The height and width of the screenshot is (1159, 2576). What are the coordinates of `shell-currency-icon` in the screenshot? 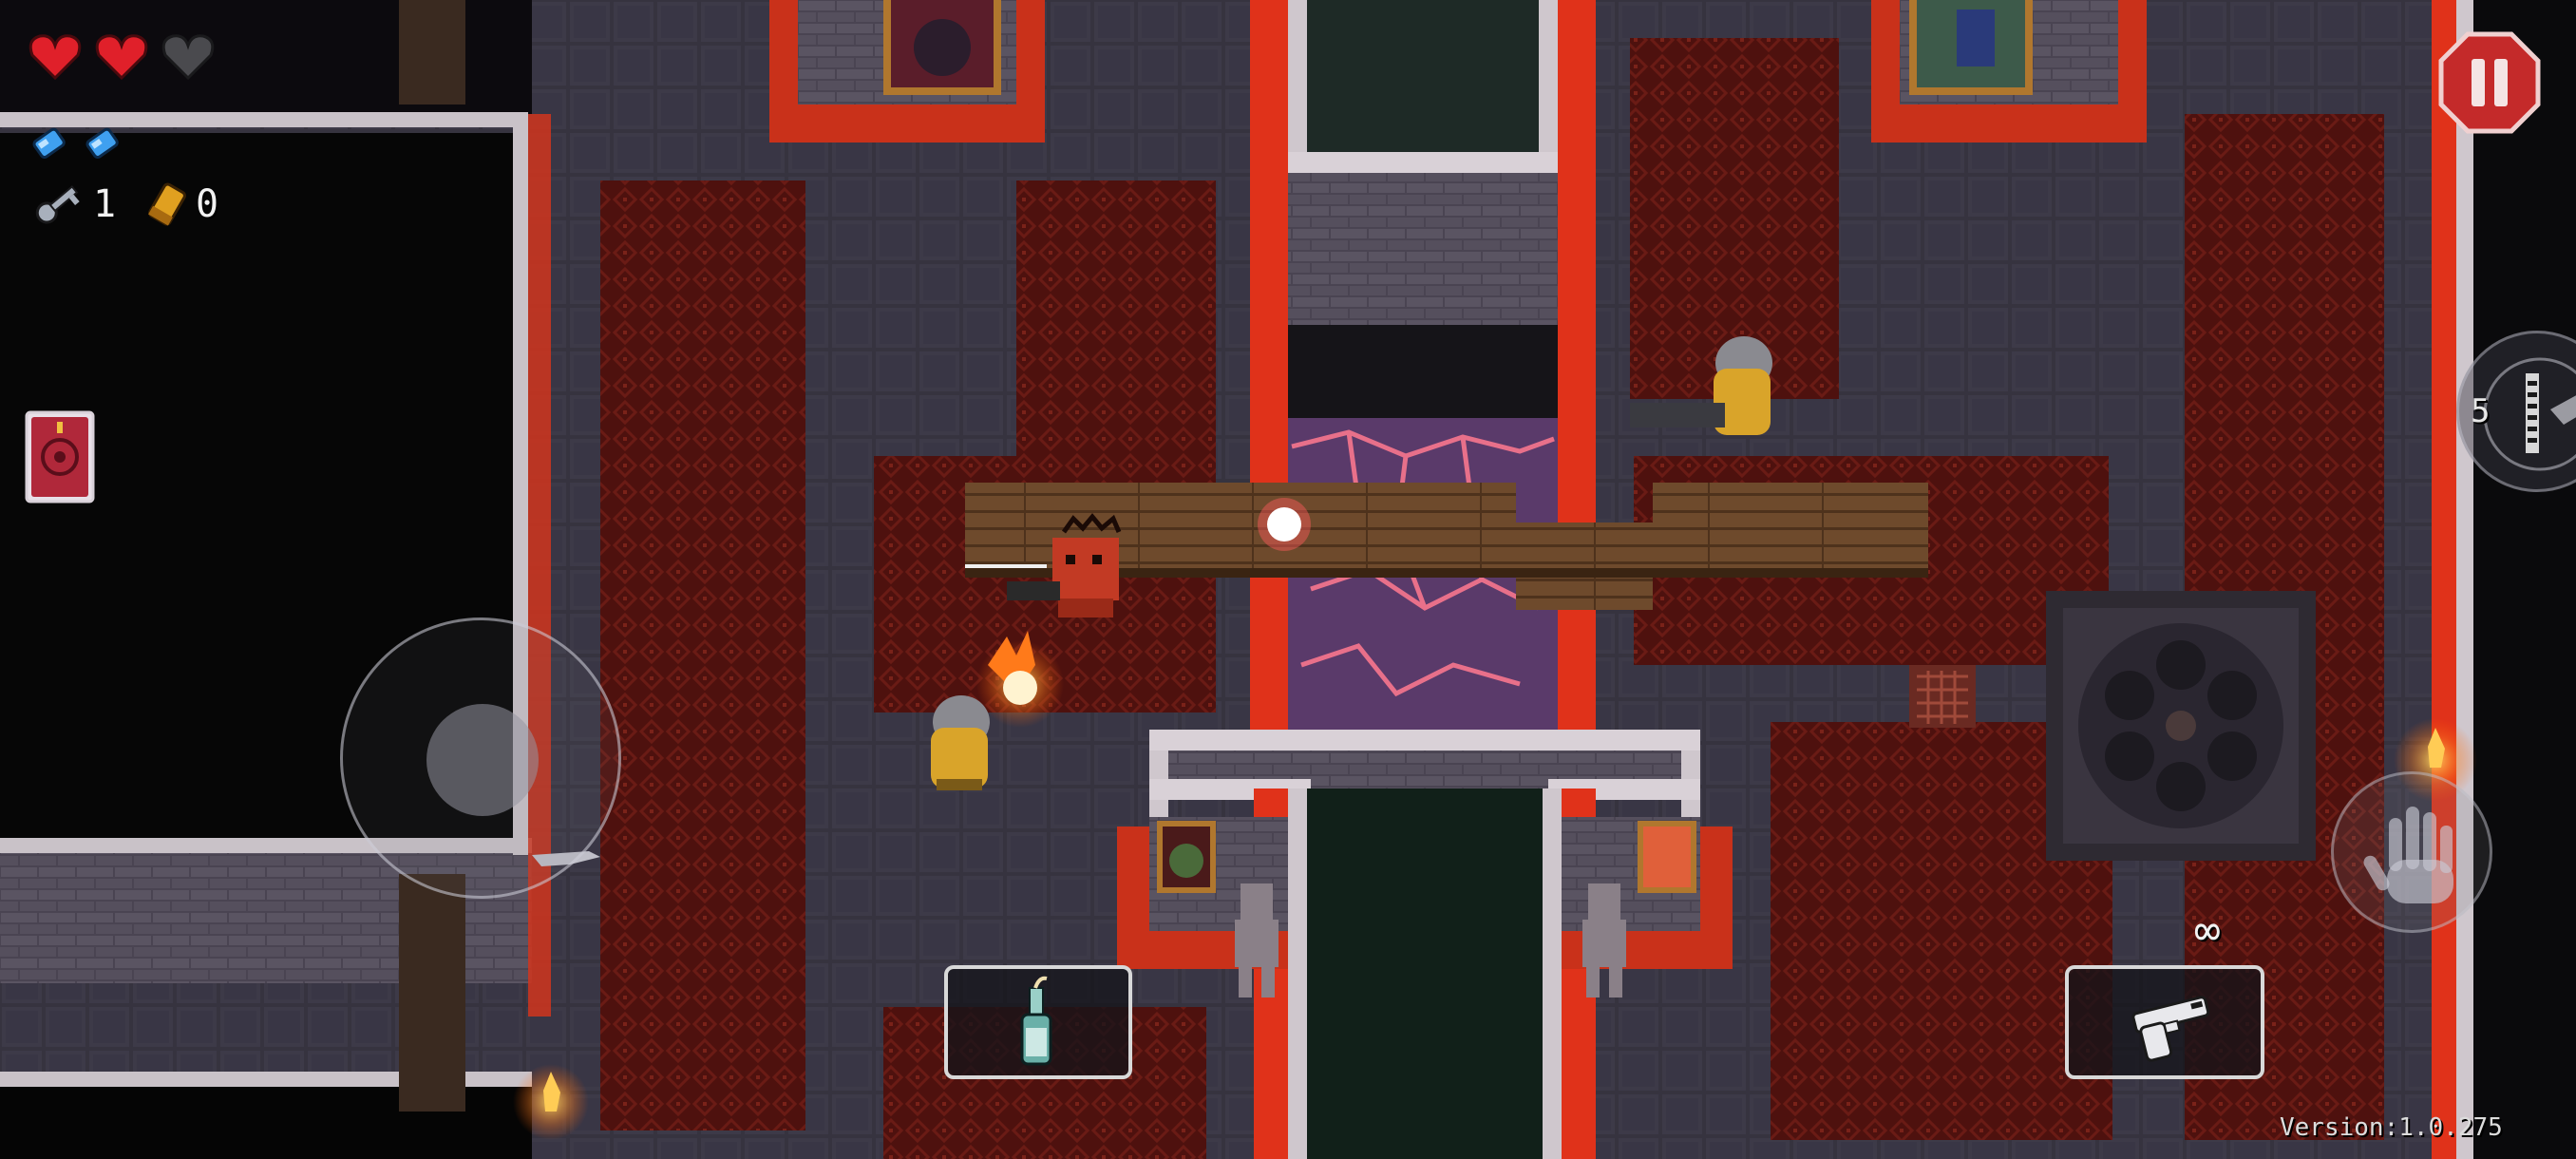 It's located at (167, 204).